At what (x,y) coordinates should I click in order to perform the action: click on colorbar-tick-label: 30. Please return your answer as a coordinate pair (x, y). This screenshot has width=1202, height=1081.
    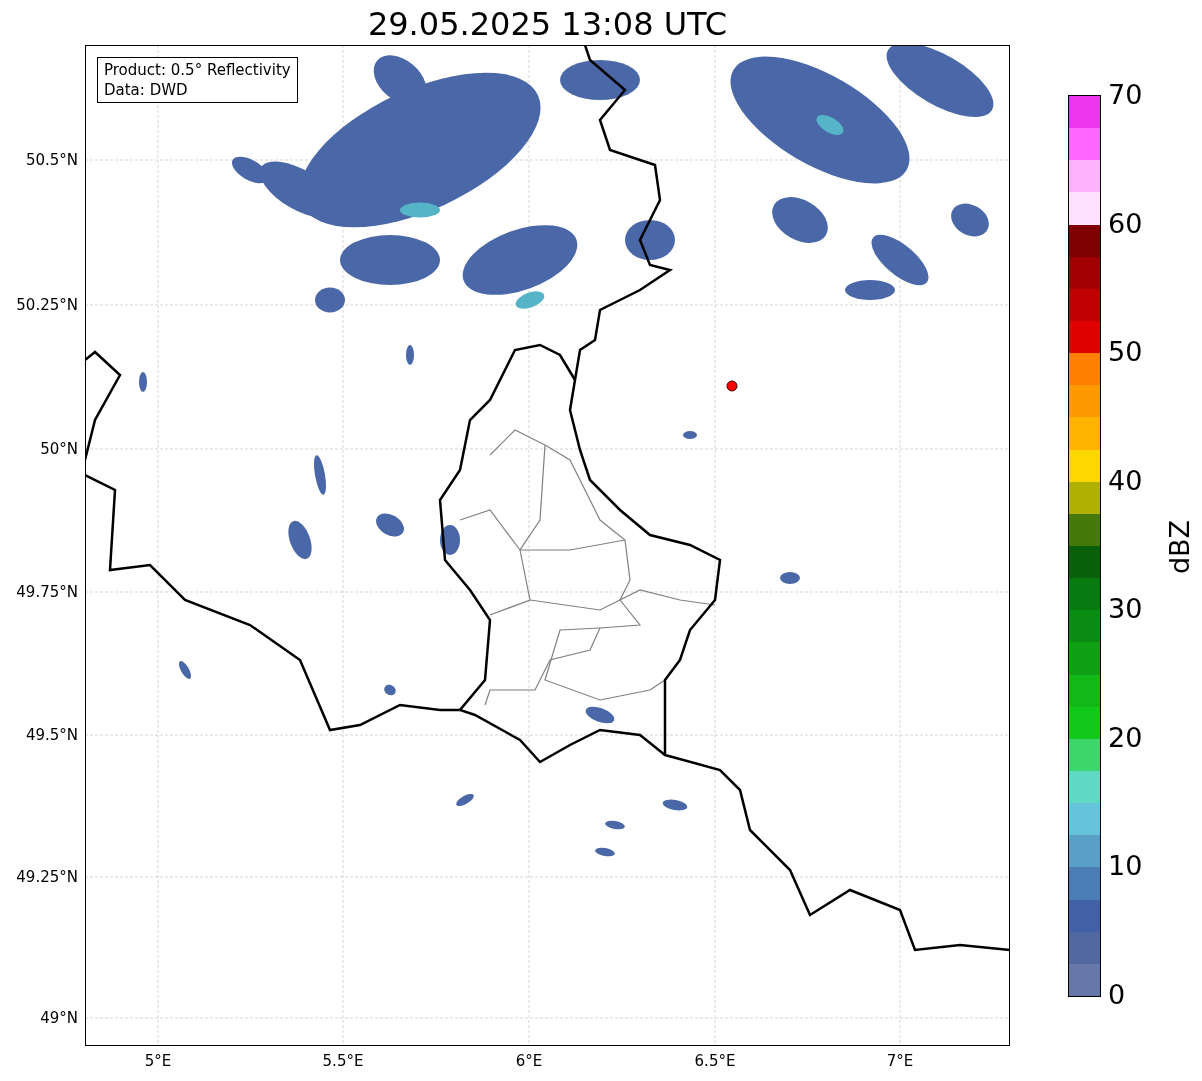
    Looking at the image, I should click on (1125, 609).